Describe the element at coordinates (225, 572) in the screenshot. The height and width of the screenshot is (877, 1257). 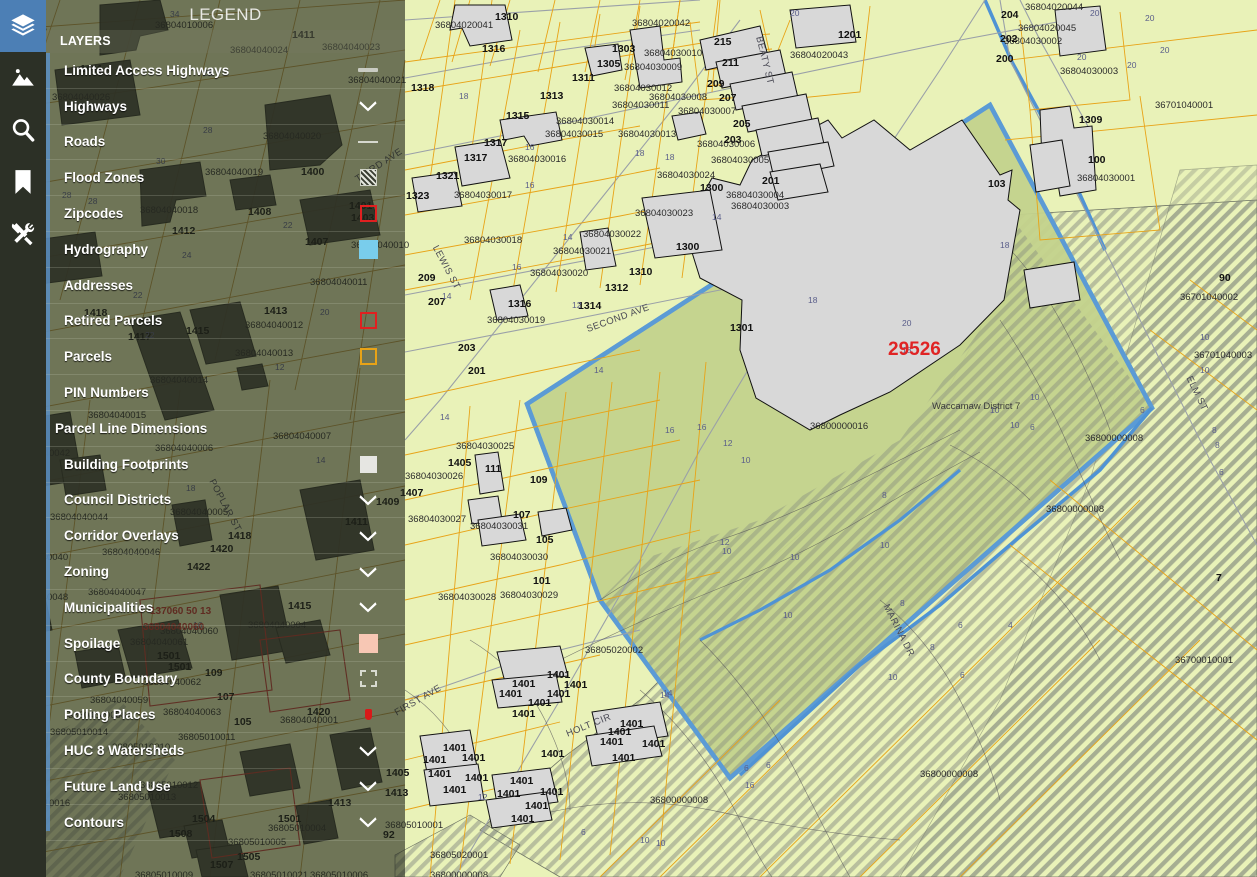
I see `layer-row-zoning: Zoning` at that location.